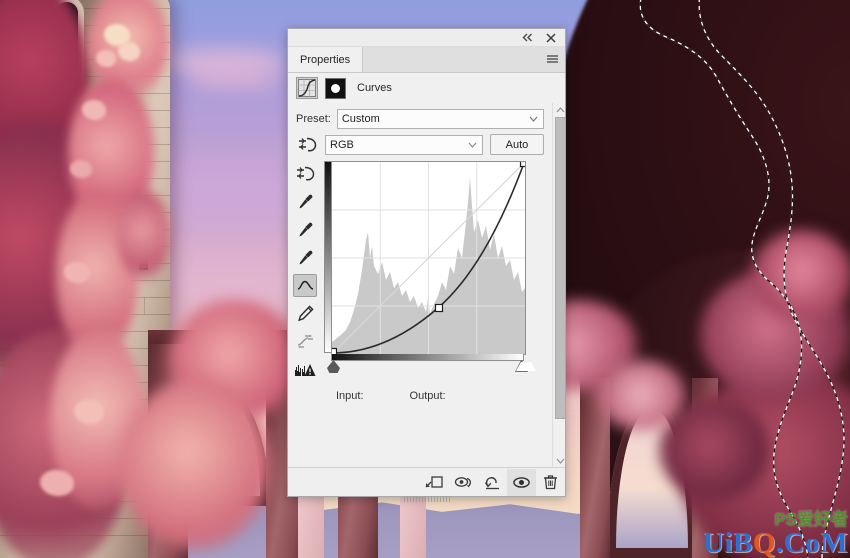  I want to click on curves-adjustment-icon, so click(307, 88).